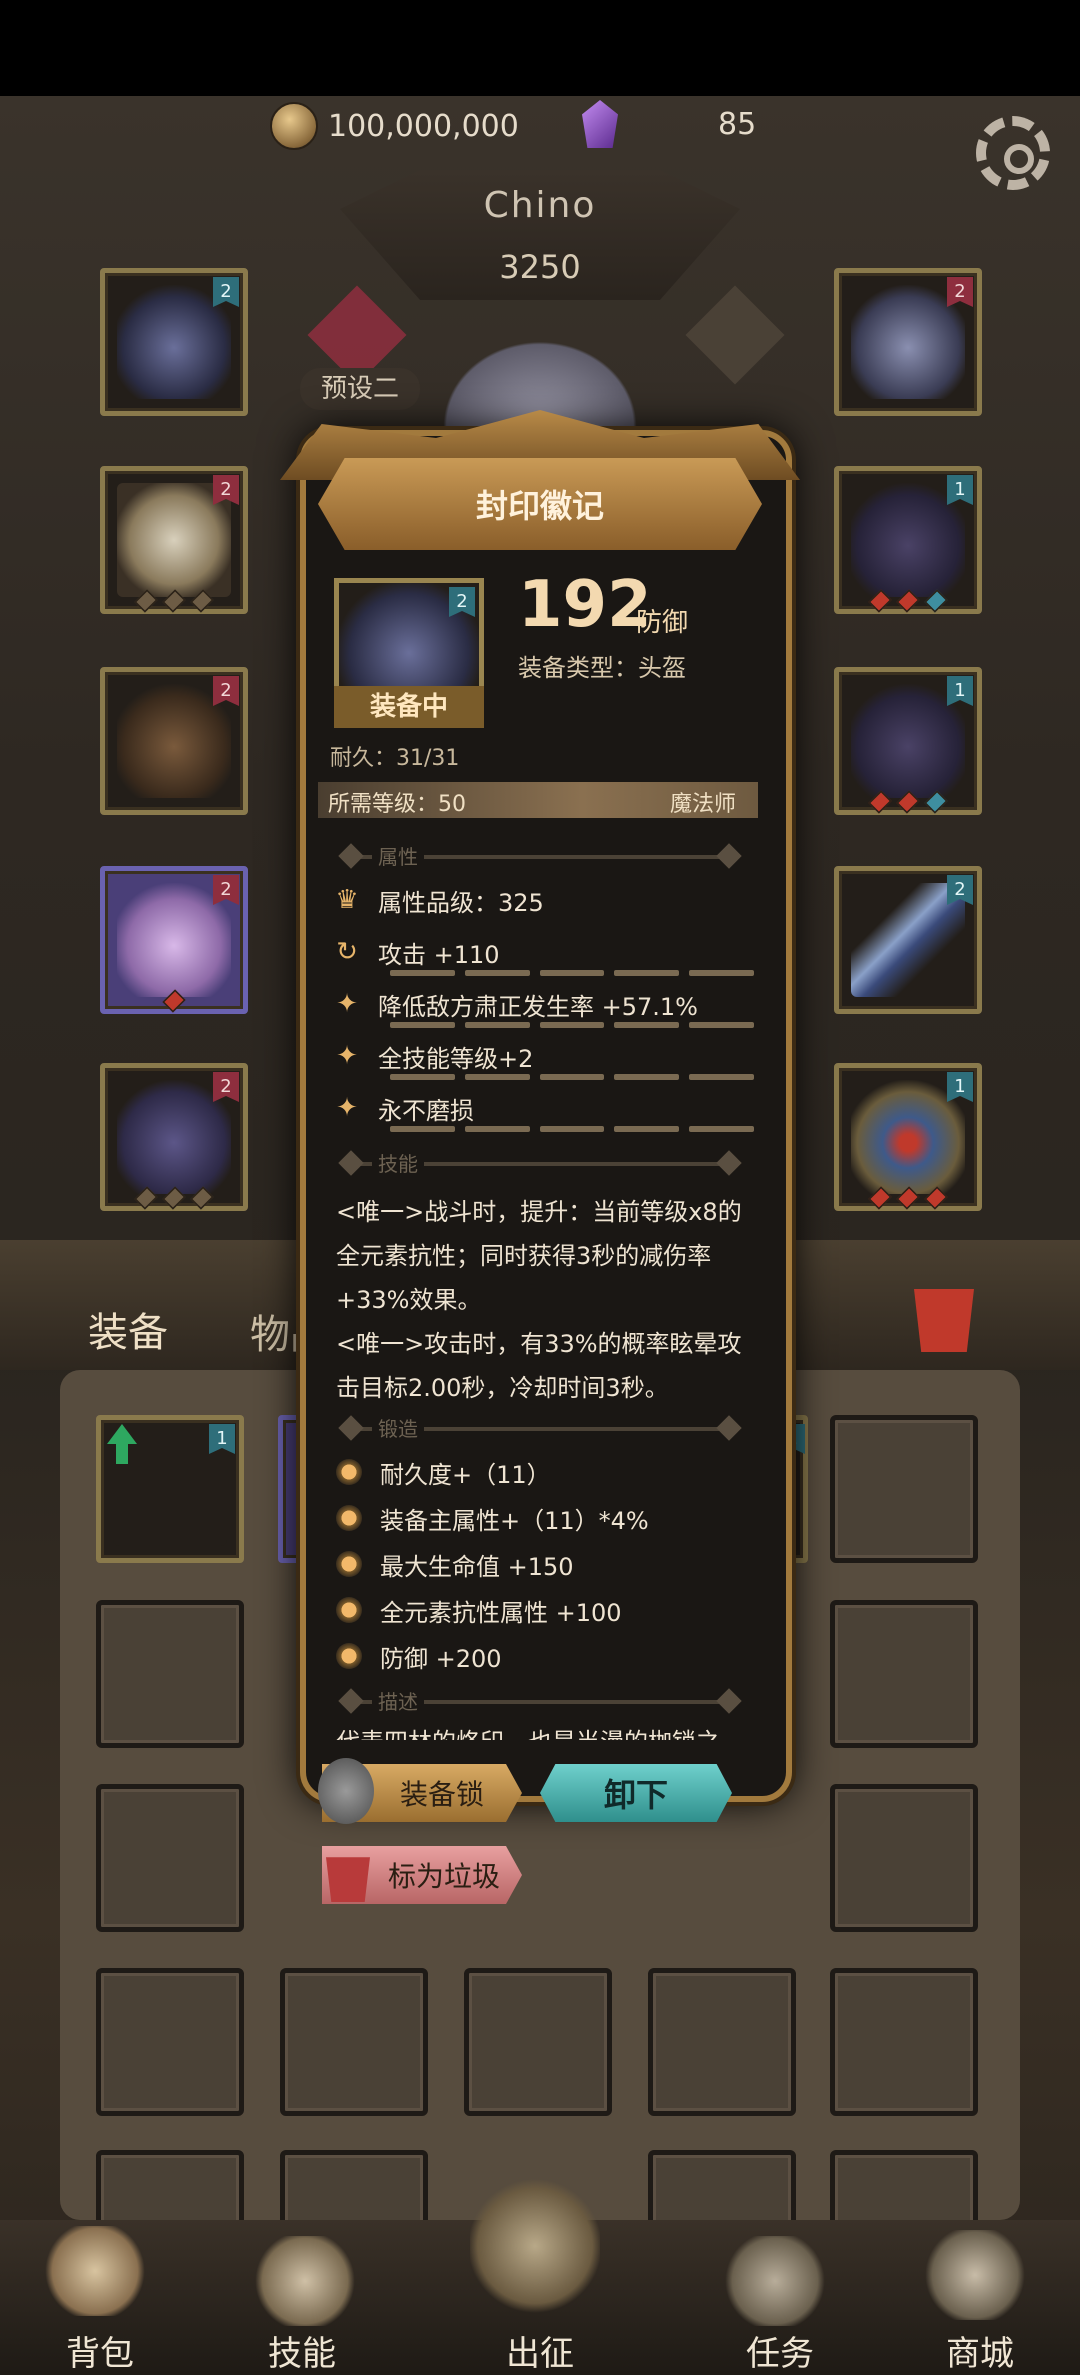 The image size is (1080, 2375). Describe the element at coordinates (980, 2350) in the screenshot. I see `nav-shop: 商城` at that location.